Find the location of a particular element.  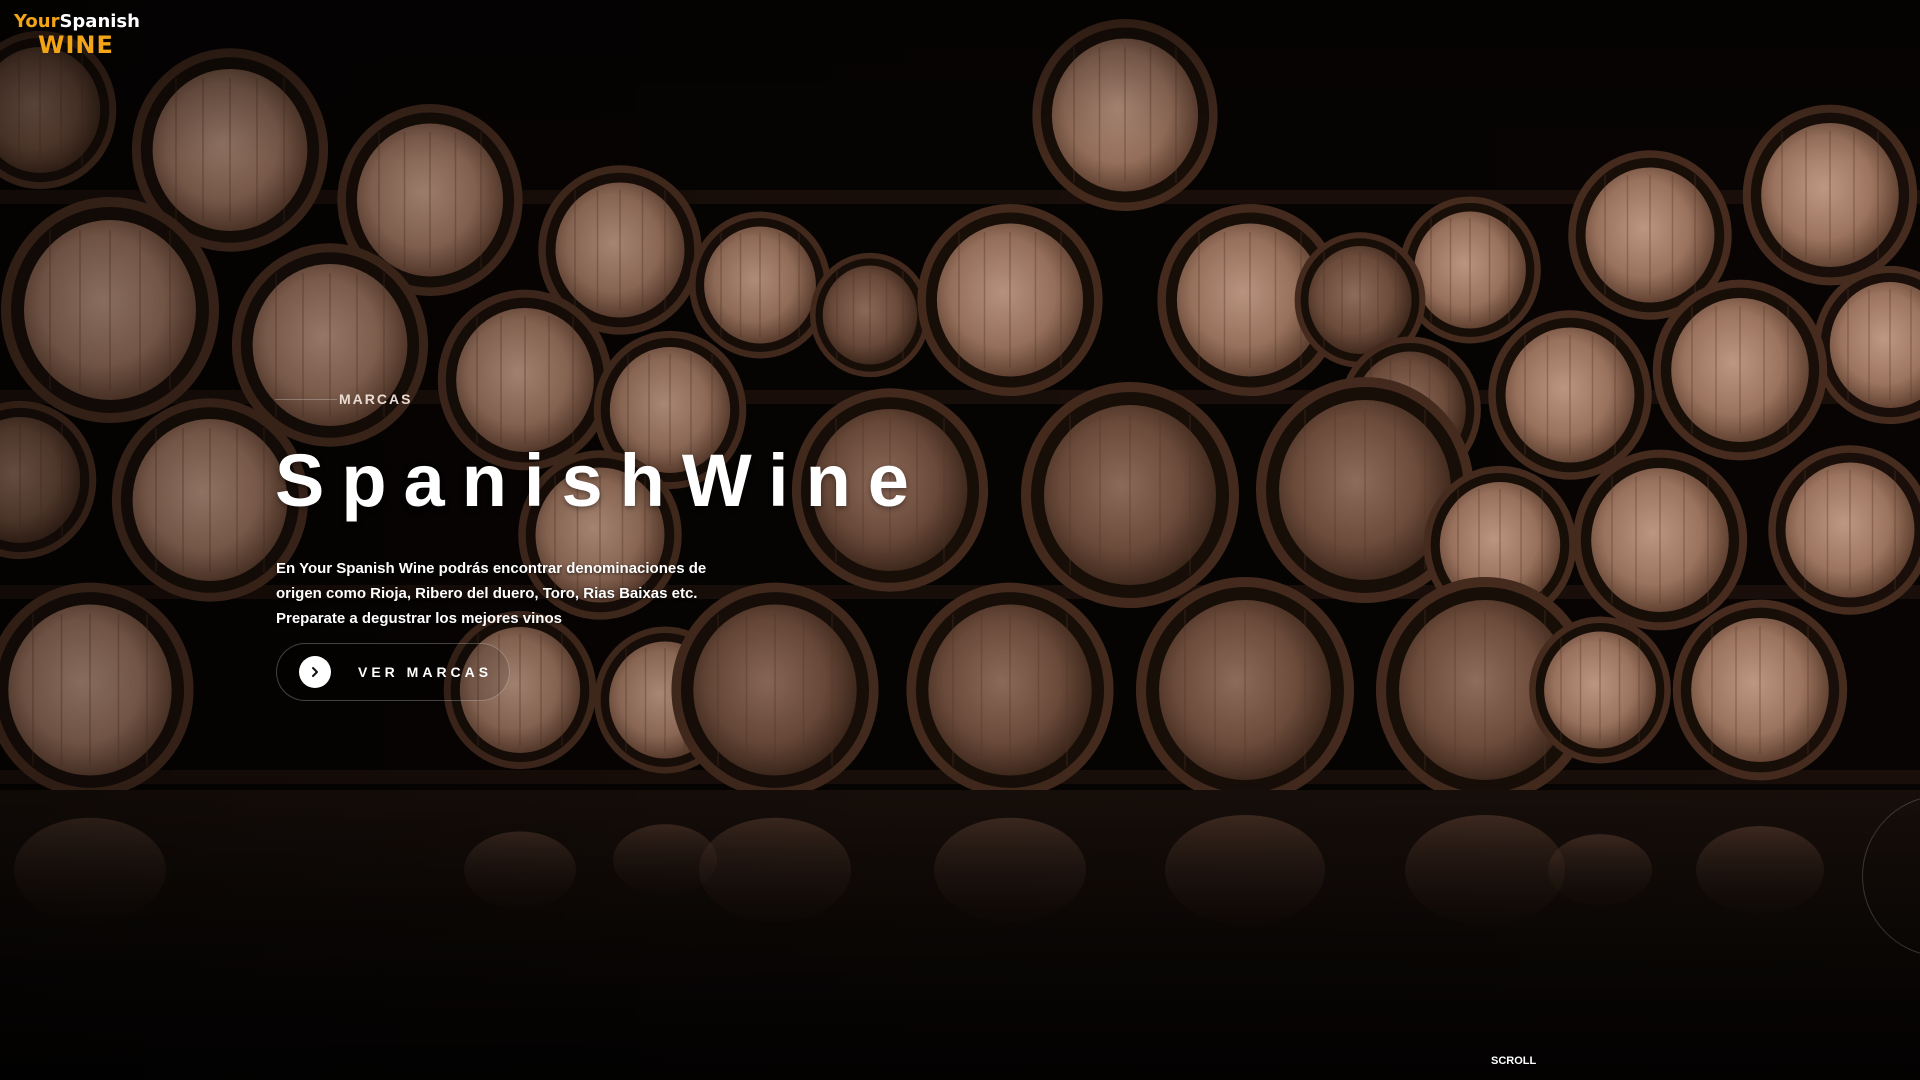

cta-icon-circle is located at coordinates (315, 672).